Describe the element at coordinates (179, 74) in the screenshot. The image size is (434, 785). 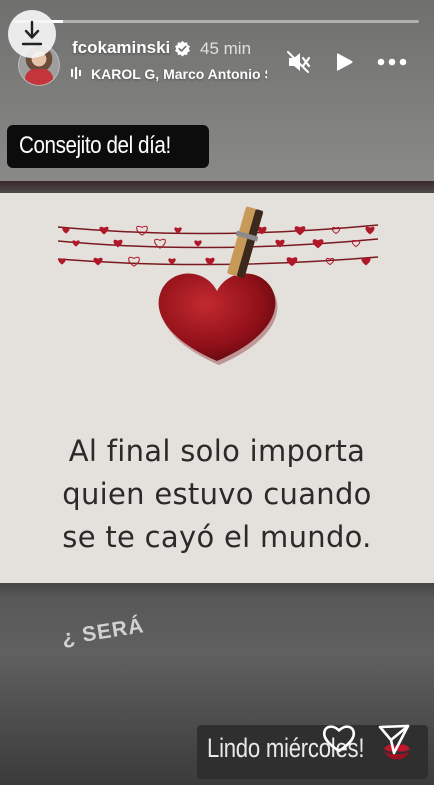
I see `music-track: KAROL G, Marco Antonio Solís` at that location.